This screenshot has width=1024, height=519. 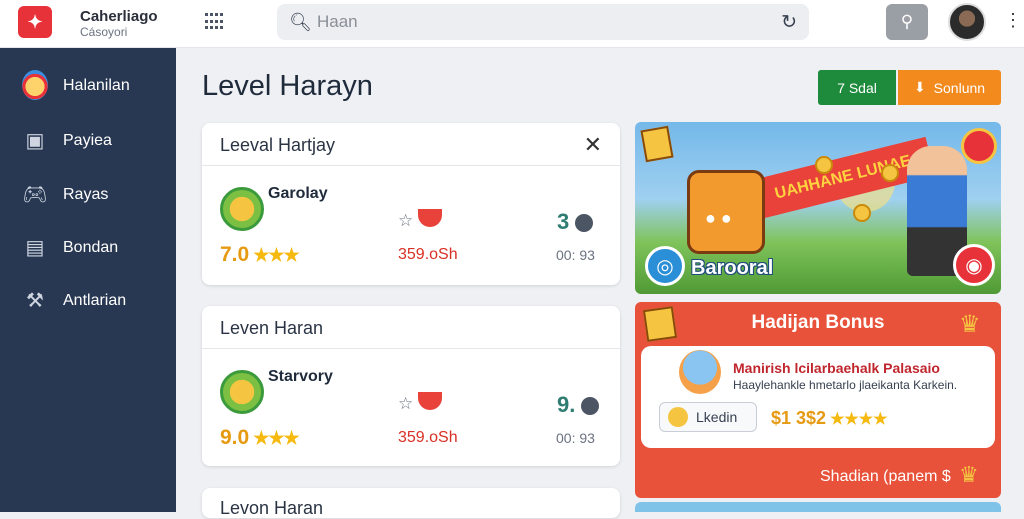 I want to click on sidebar-item-bondan: ▤ Bondan, so click(x=88, y=248).